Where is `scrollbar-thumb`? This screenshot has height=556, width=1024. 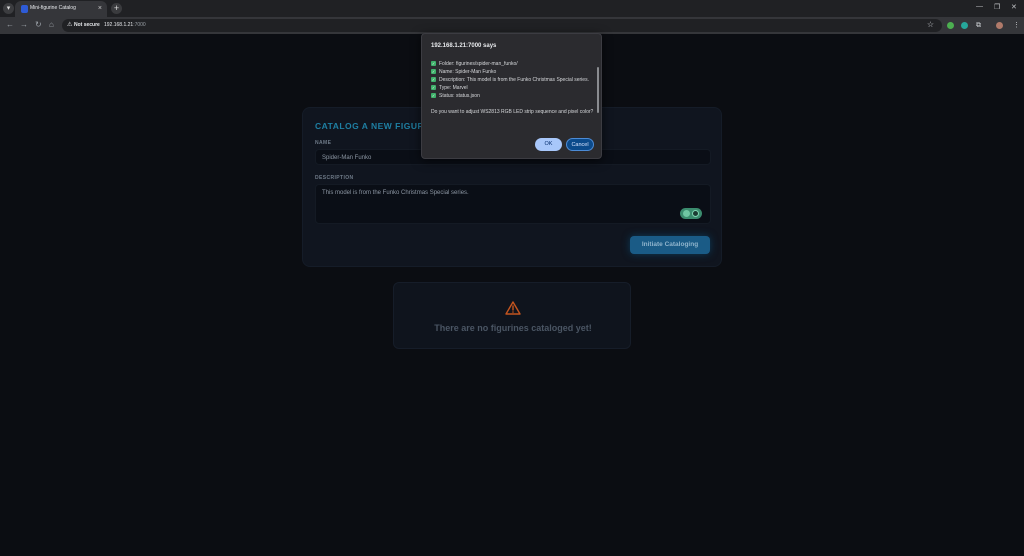 scrollbar-thumb is located at coordinates (598, 90).